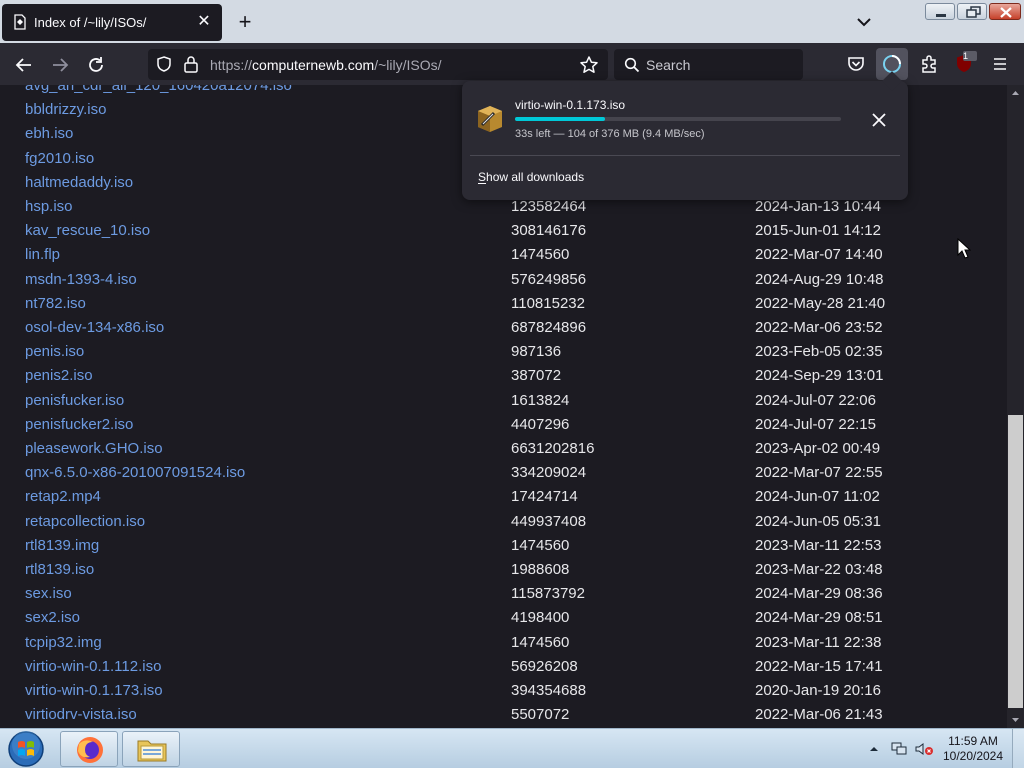 The height and width of the screenshot is (768, 1024). What do you see at coordinates (1005, 11) in the screenshot?
I see `window-close-button` at bounding box center [1005, 11].